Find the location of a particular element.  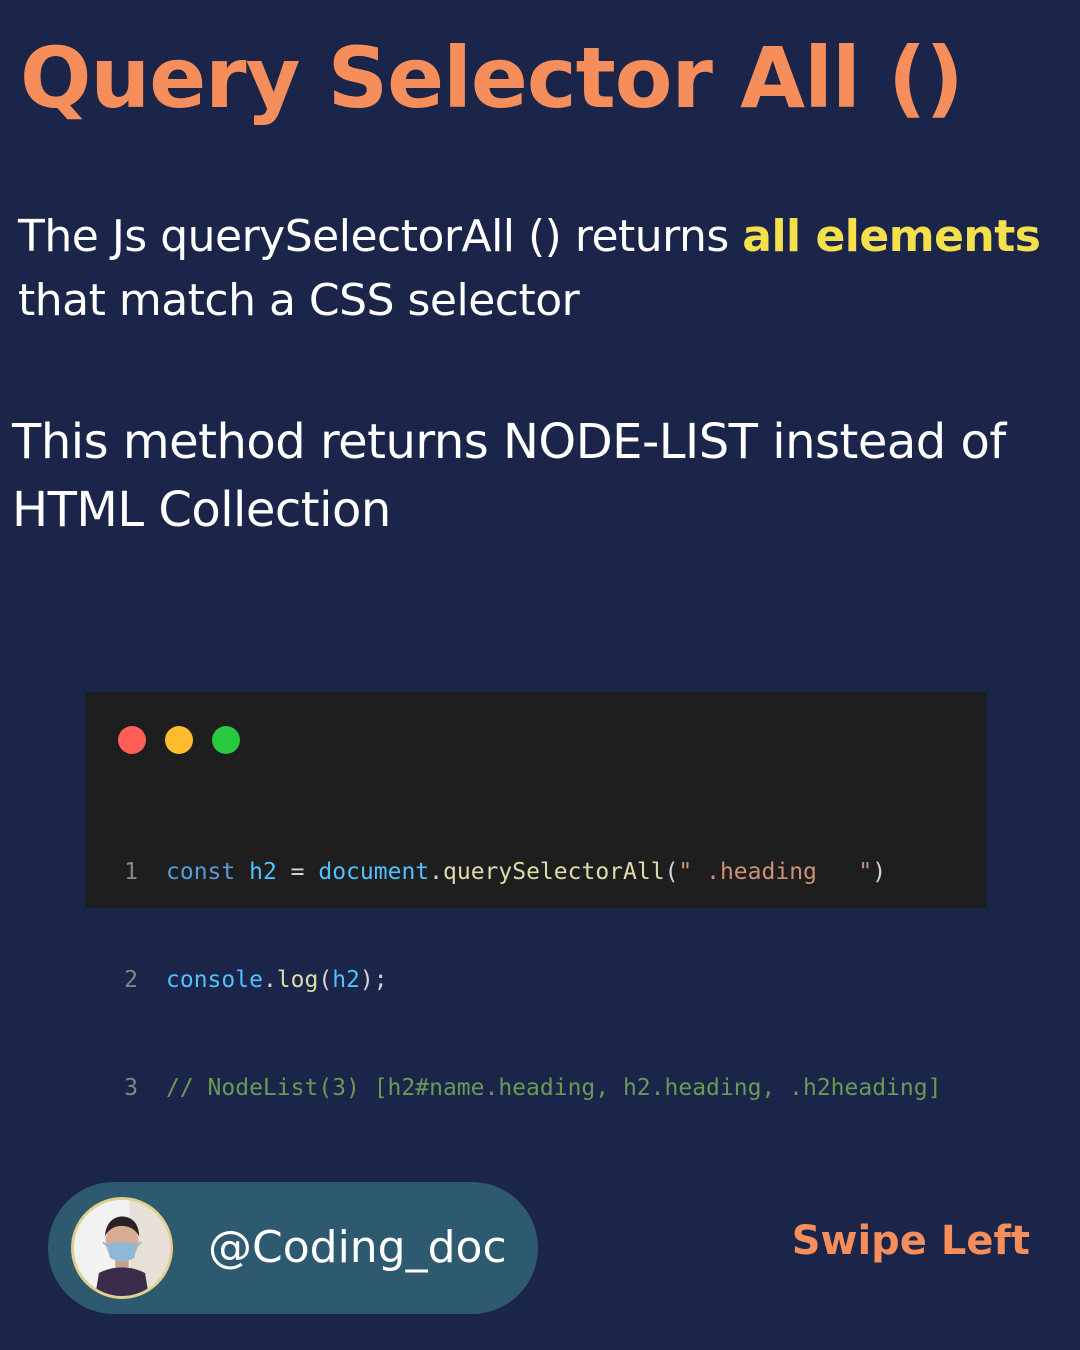

code-line: 2 console. log(h2); is located at coordinates (513, 980).